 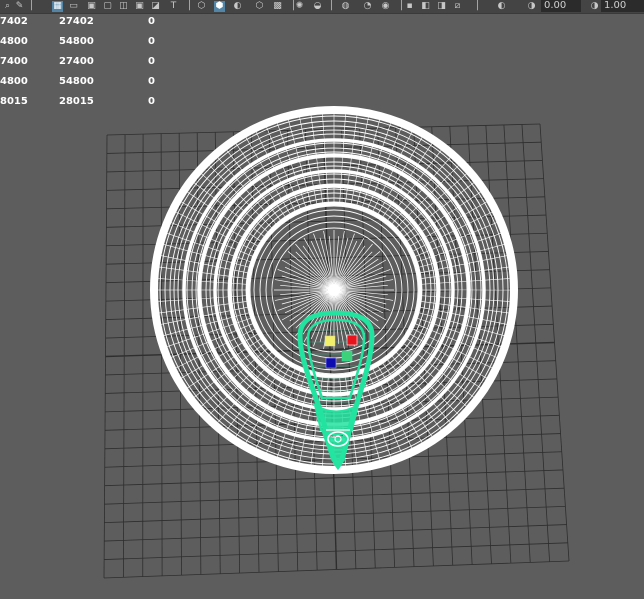 What do you see at coordinates (14, 21) in the screenshot?
I see `hud-label: 7402` at bounding box center [14, 21].